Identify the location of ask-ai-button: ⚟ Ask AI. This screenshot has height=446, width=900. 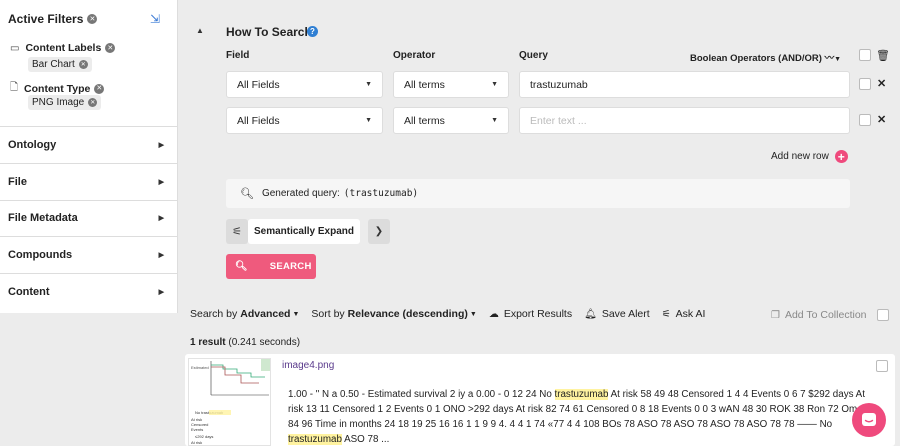
(684, 314).